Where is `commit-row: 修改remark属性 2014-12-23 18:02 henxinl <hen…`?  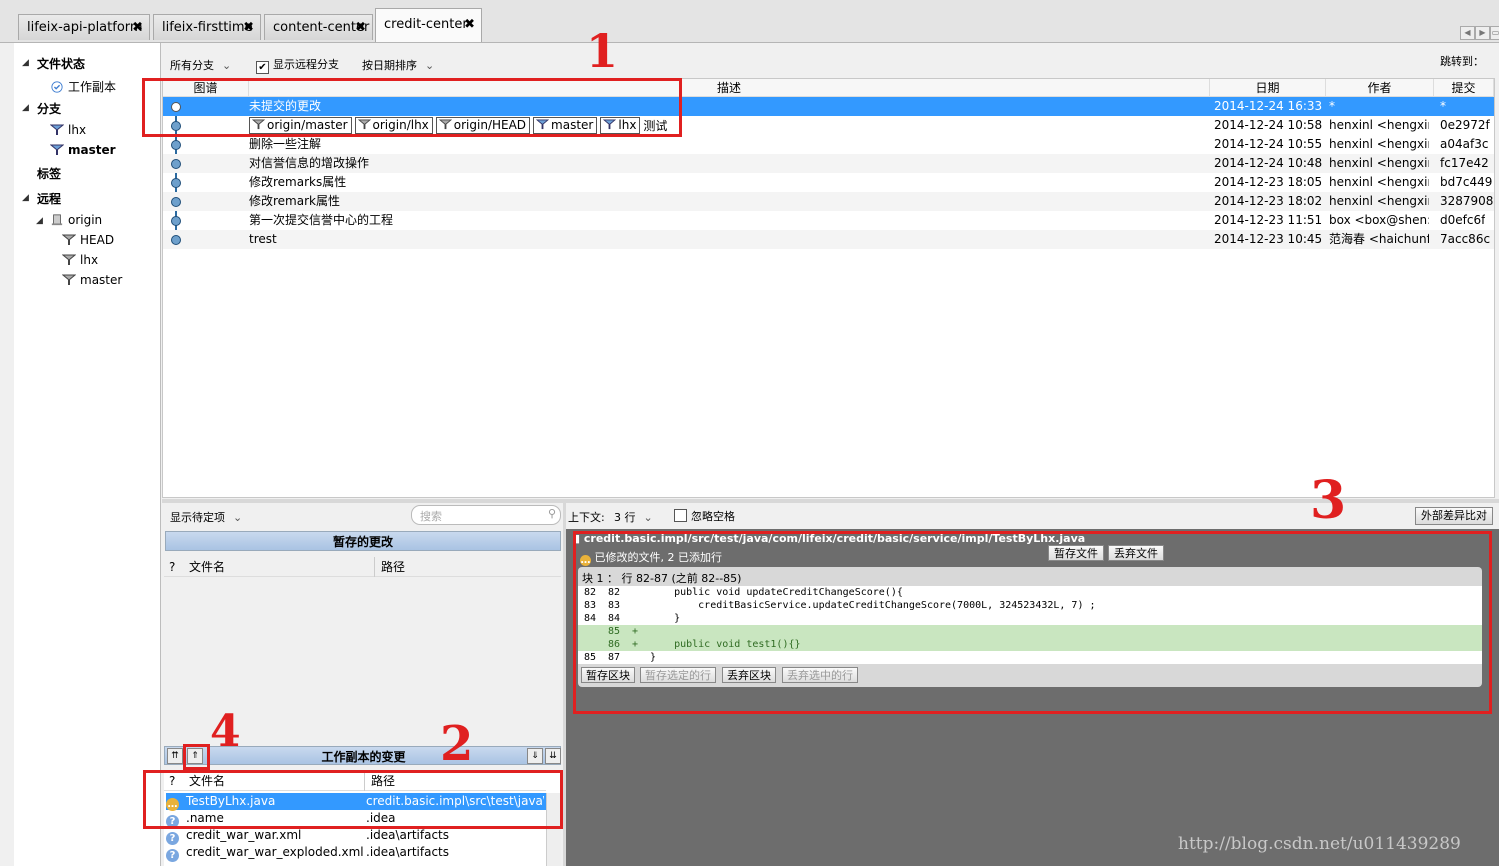 commit-row: 修改remark属性 2014-12-23 18:02 henxinl <hen… is located at coordinates (828, 201).